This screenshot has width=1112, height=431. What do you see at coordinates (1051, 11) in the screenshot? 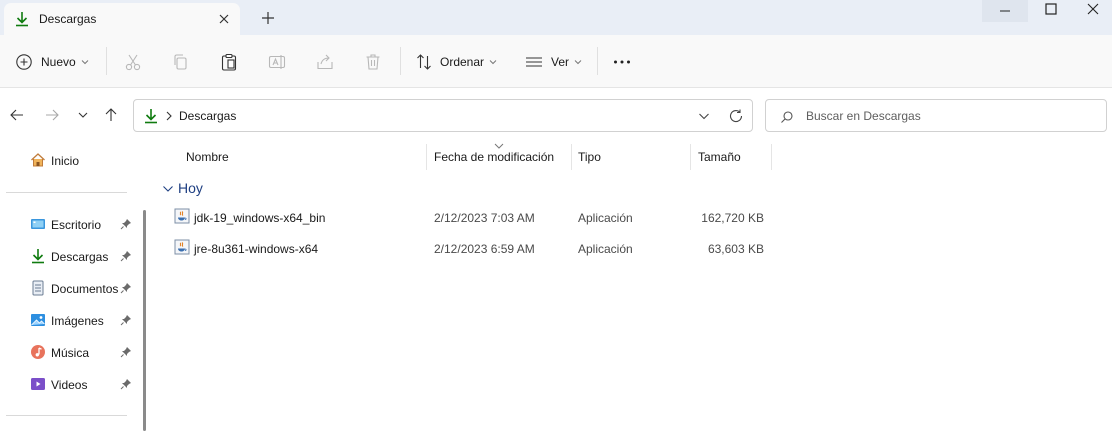
I see `maximize-icon` at bounding box center [1051, 11].